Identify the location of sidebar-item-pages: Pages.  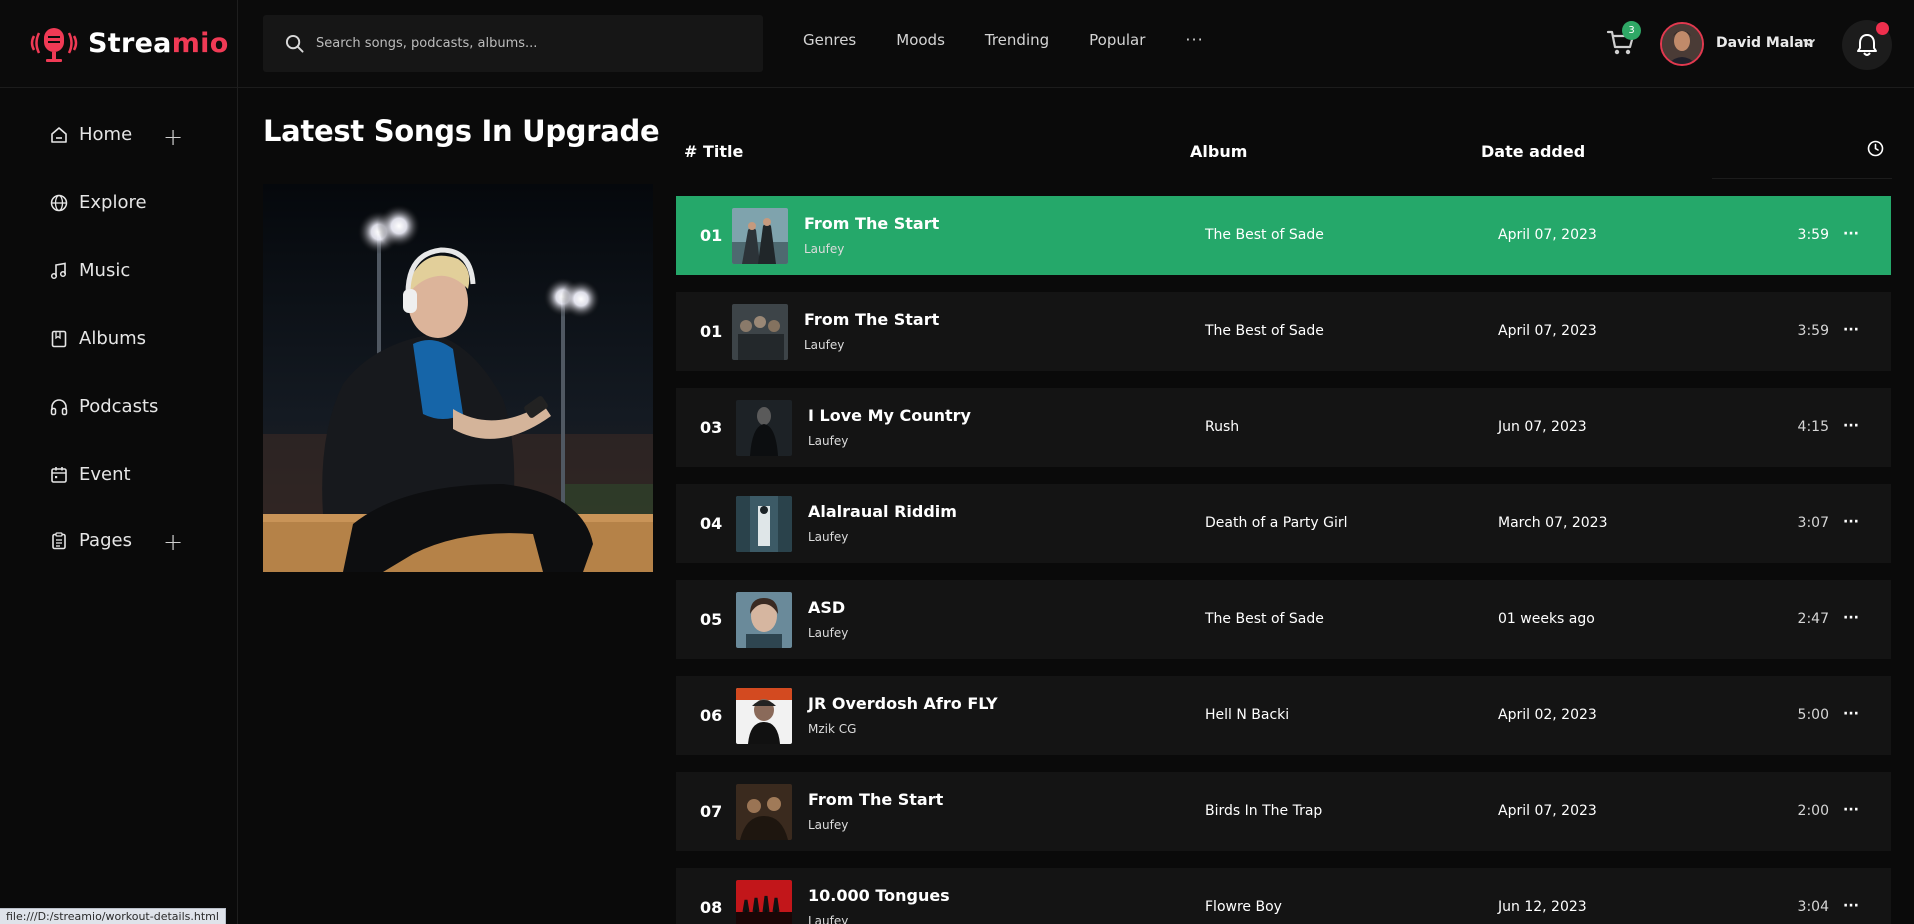
(91, 540).